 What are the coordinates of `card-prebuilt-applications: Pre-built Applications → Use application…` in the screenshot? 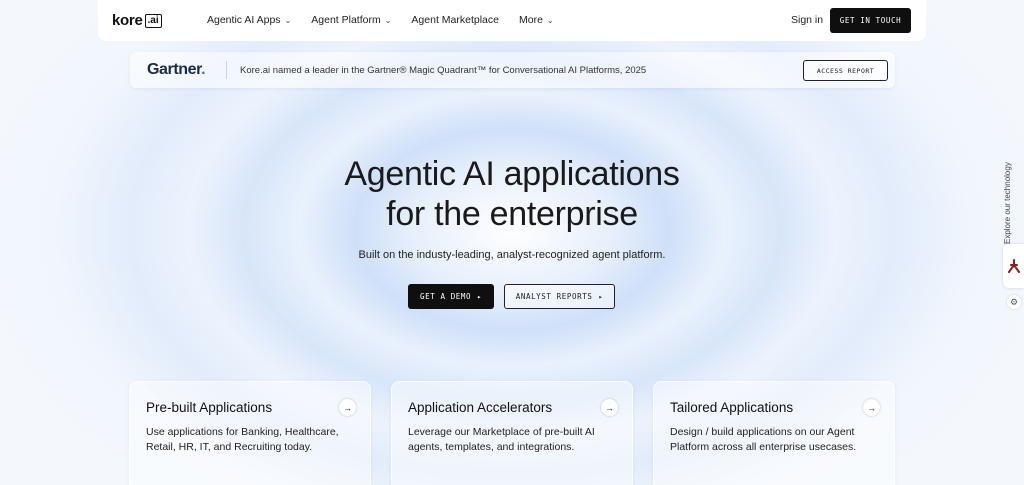 It's located at (250, 433).